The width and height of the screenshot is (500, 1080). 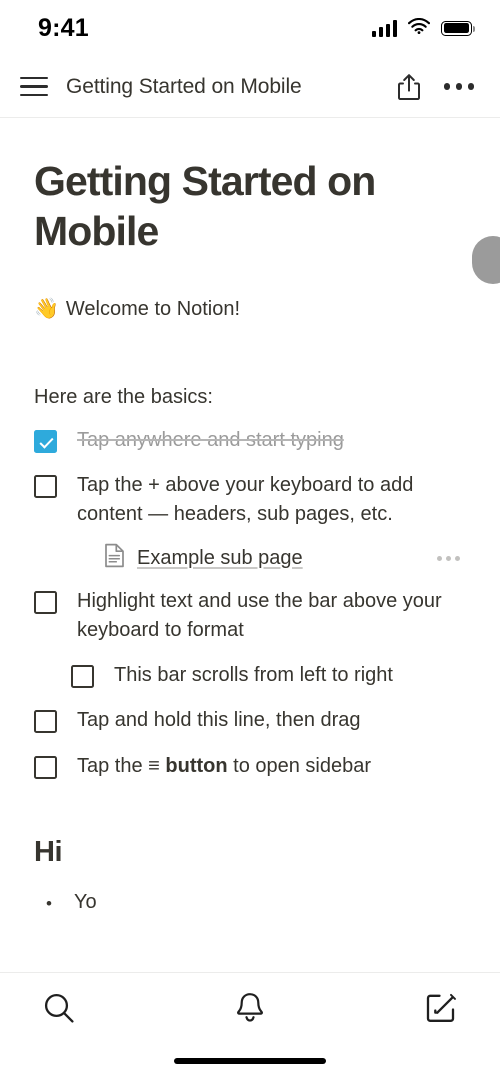 What do you see at coordinates (220, 558) in the screenshot?
I see `sub-page-link: Example sub page` at bounding box center [220, 558].